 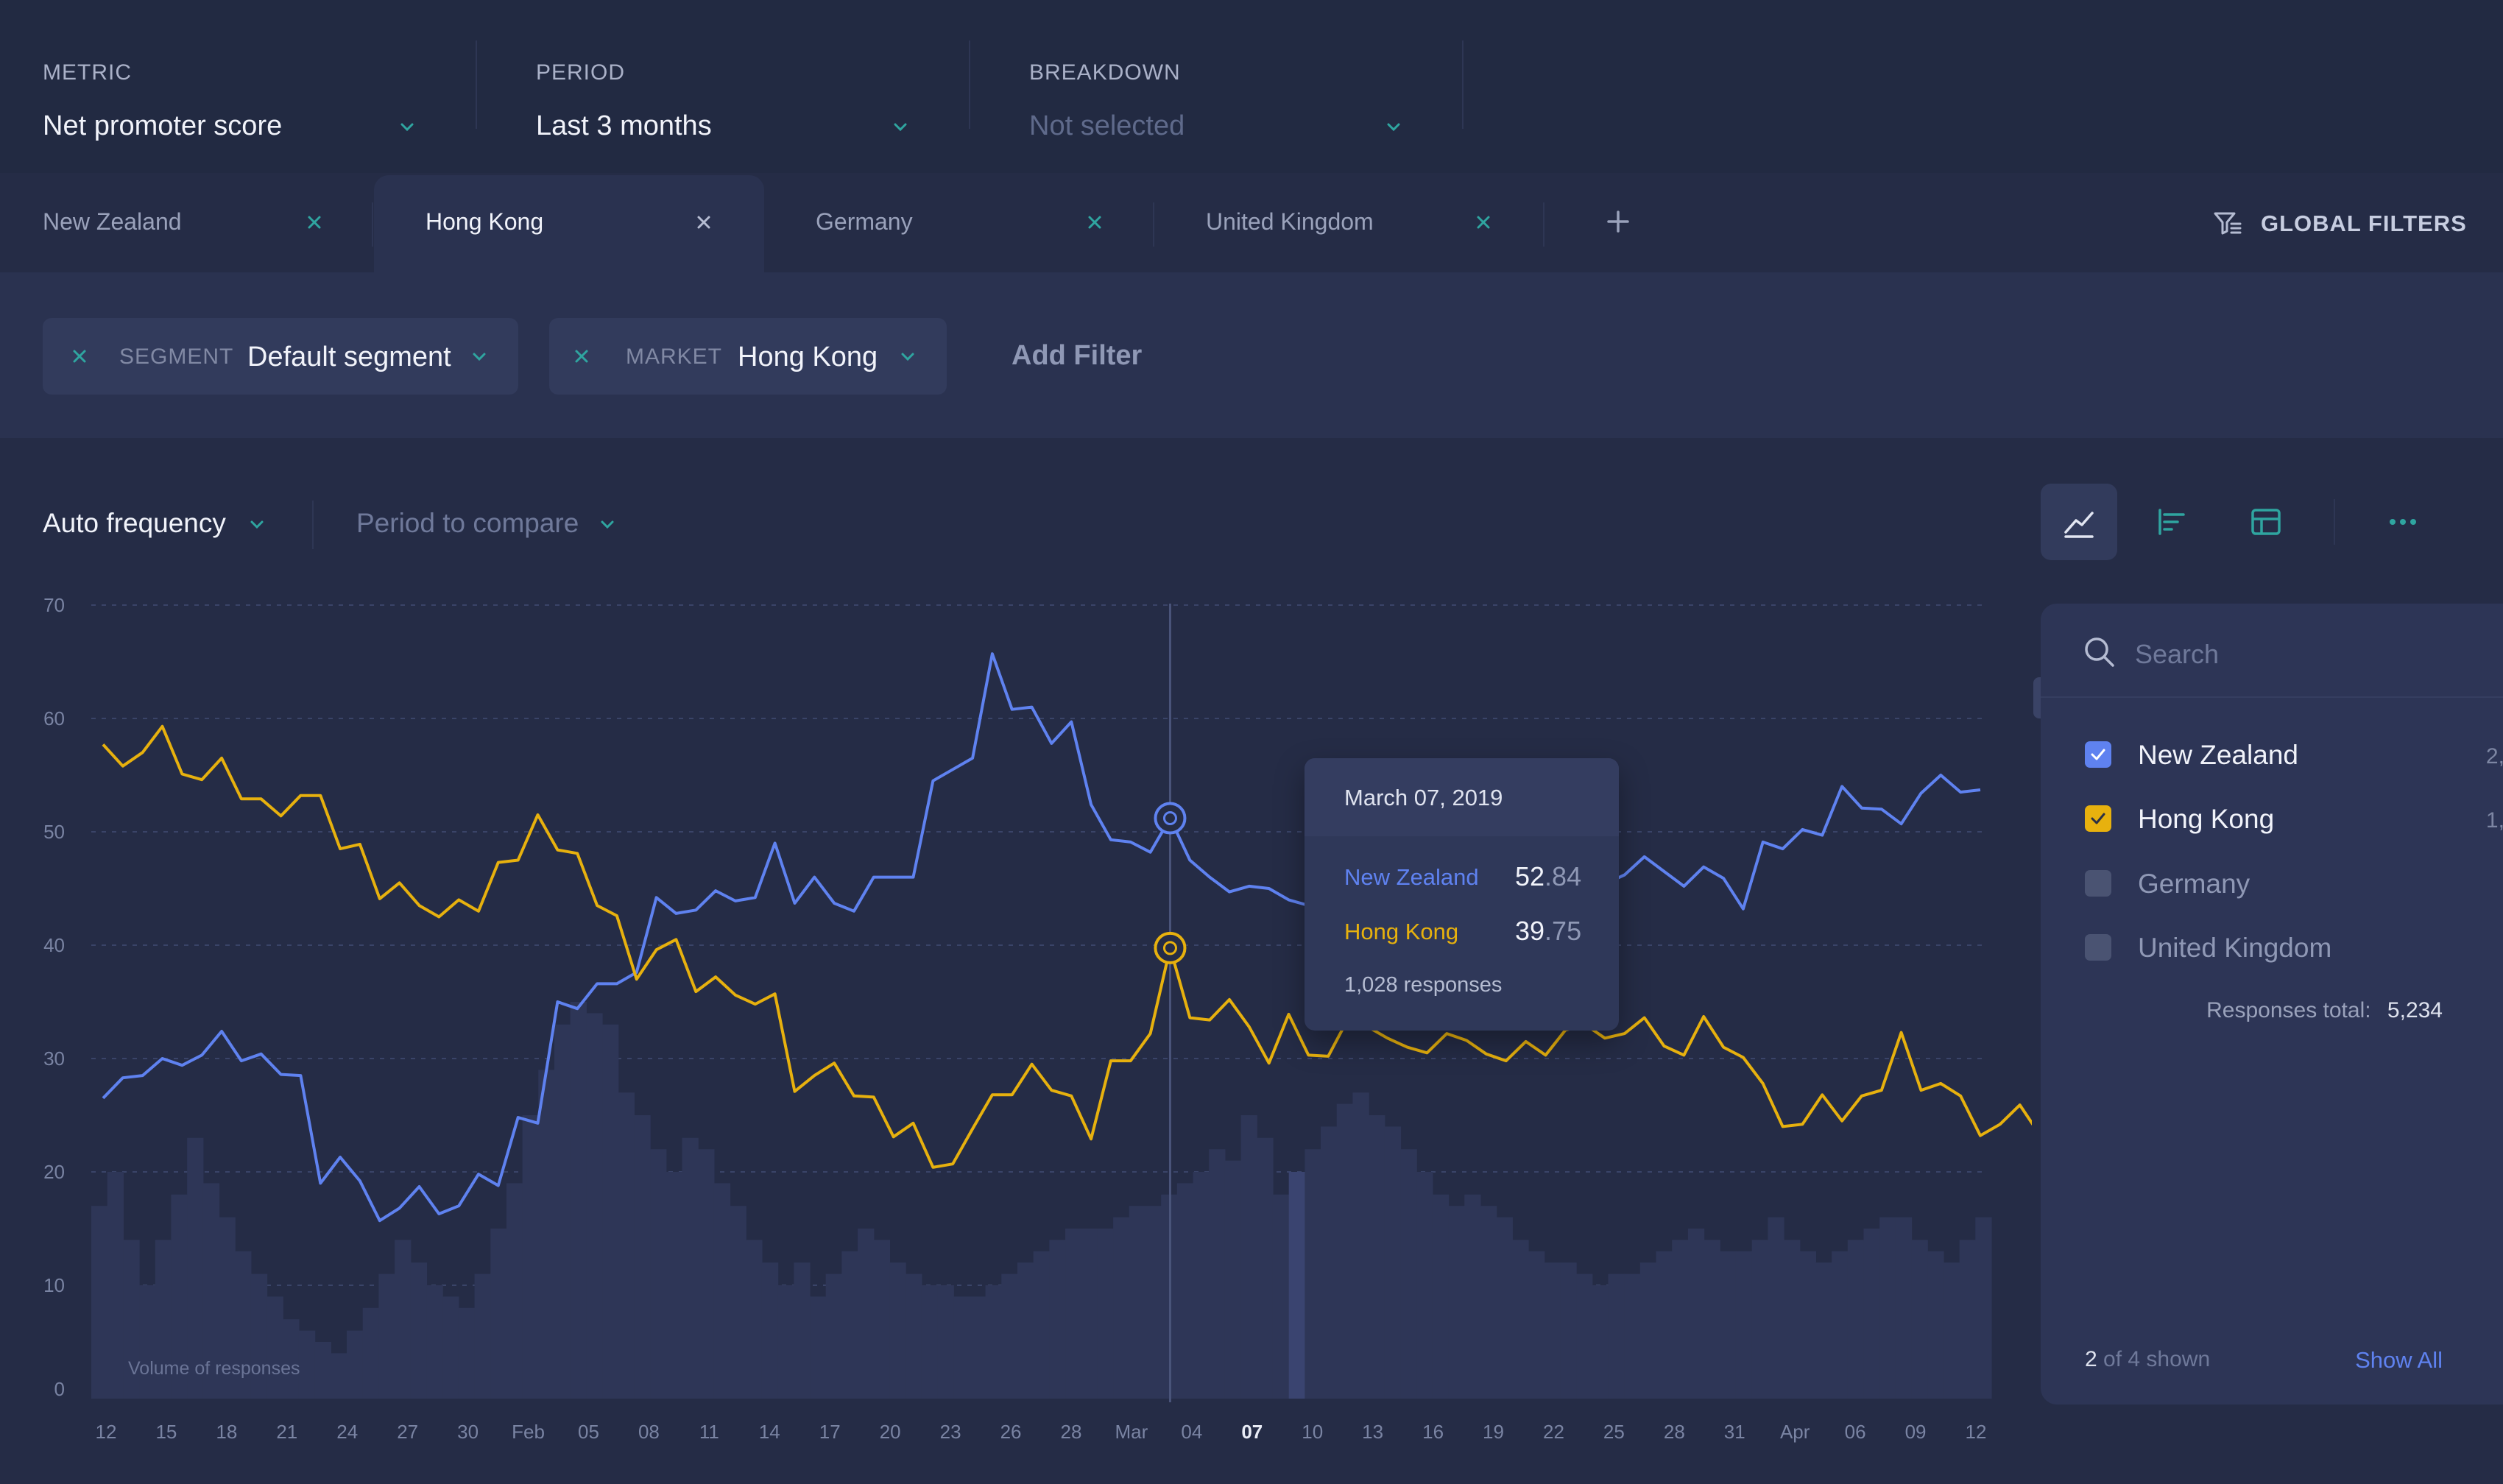 What do you see at coordinates (1493, 1432) in the screenshot?
I see `x-tick-label: 19` at bounding box center [1493, 1432].